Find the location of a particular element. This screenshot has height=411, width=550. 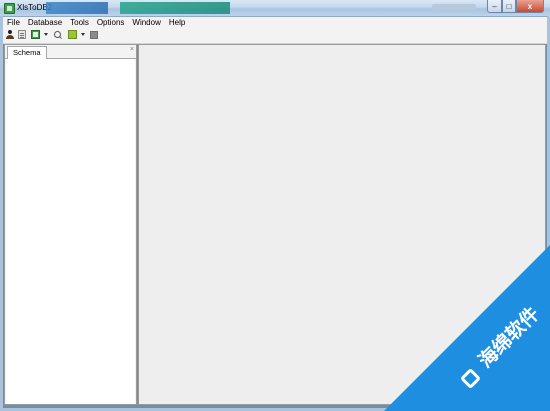

panel-tab-strip: Schema × is located at coordinates (70, 52).